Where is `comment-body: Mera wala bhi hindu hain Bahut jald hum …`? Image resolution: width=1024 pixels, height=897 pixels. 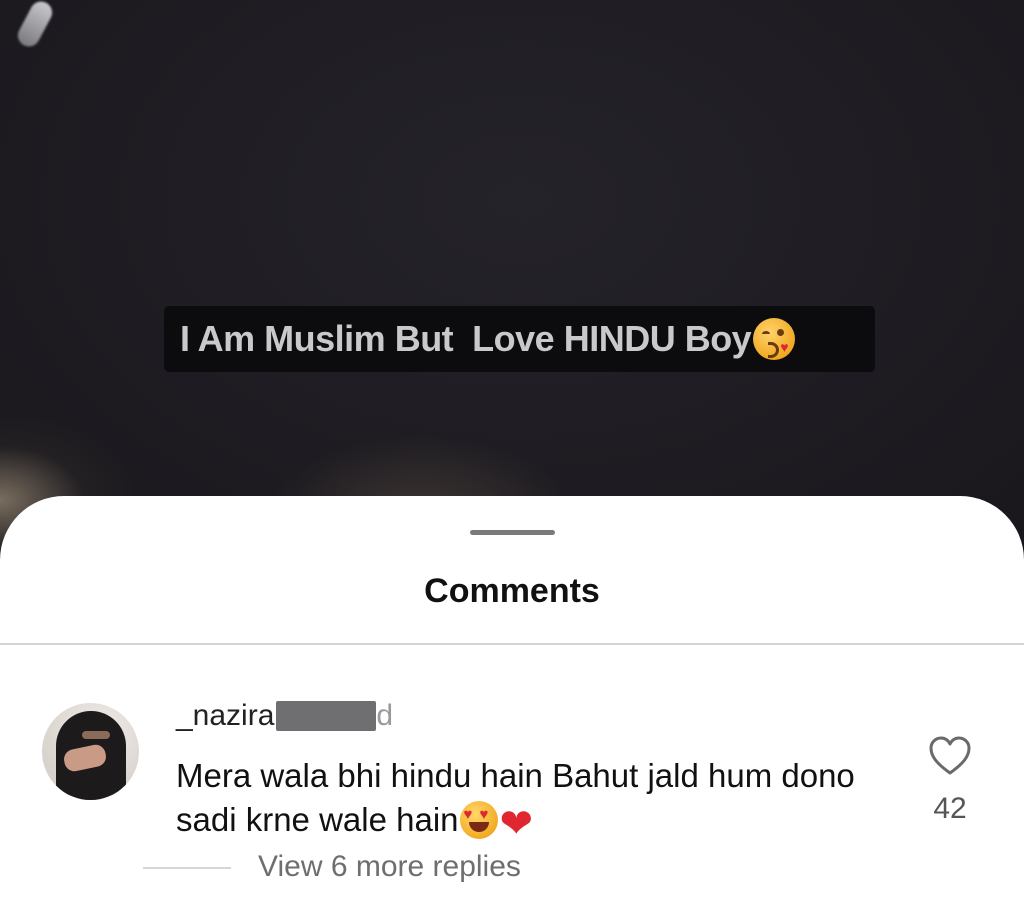
comment-body: Mera wala bhi hindu hain Bahut jald hum … is located at coordinates (526, 799).